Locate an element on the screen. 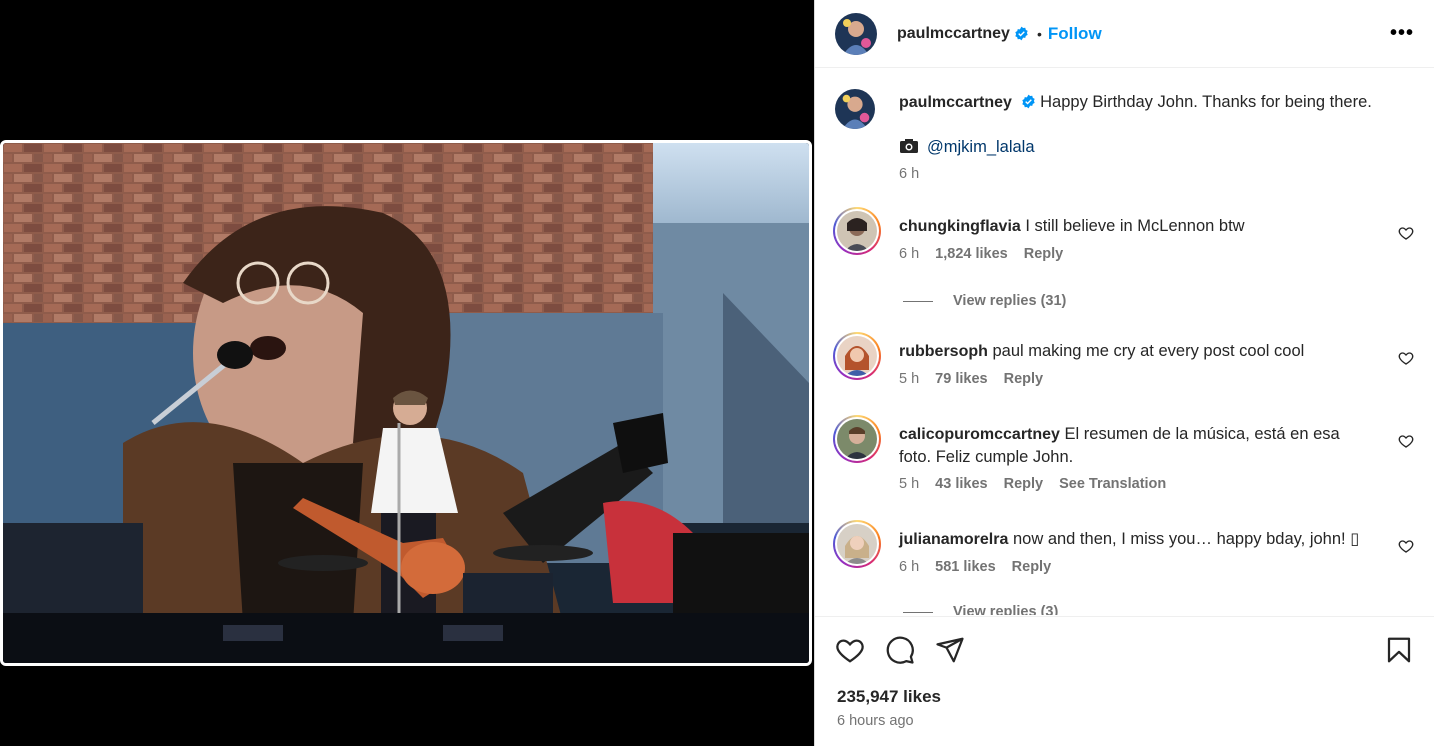  post-action-bar: 235,947 likes 6 hours ago is located at coordinates (1124, 681).